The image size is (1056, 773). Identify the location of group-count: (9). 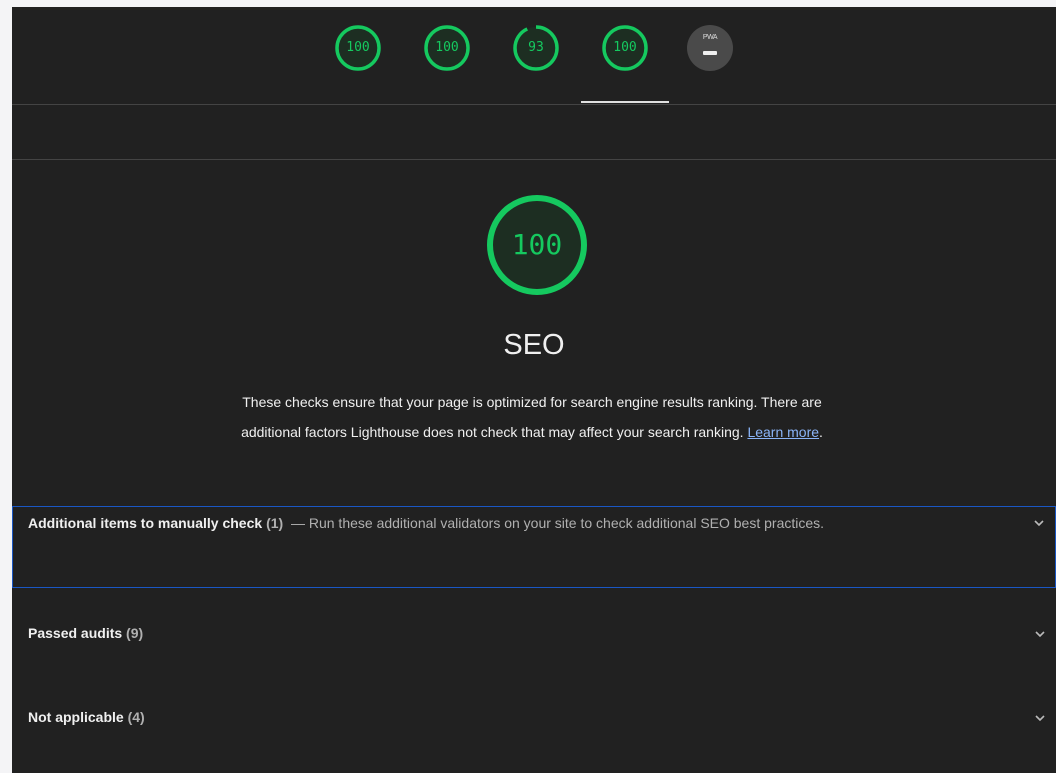
(135, 633).